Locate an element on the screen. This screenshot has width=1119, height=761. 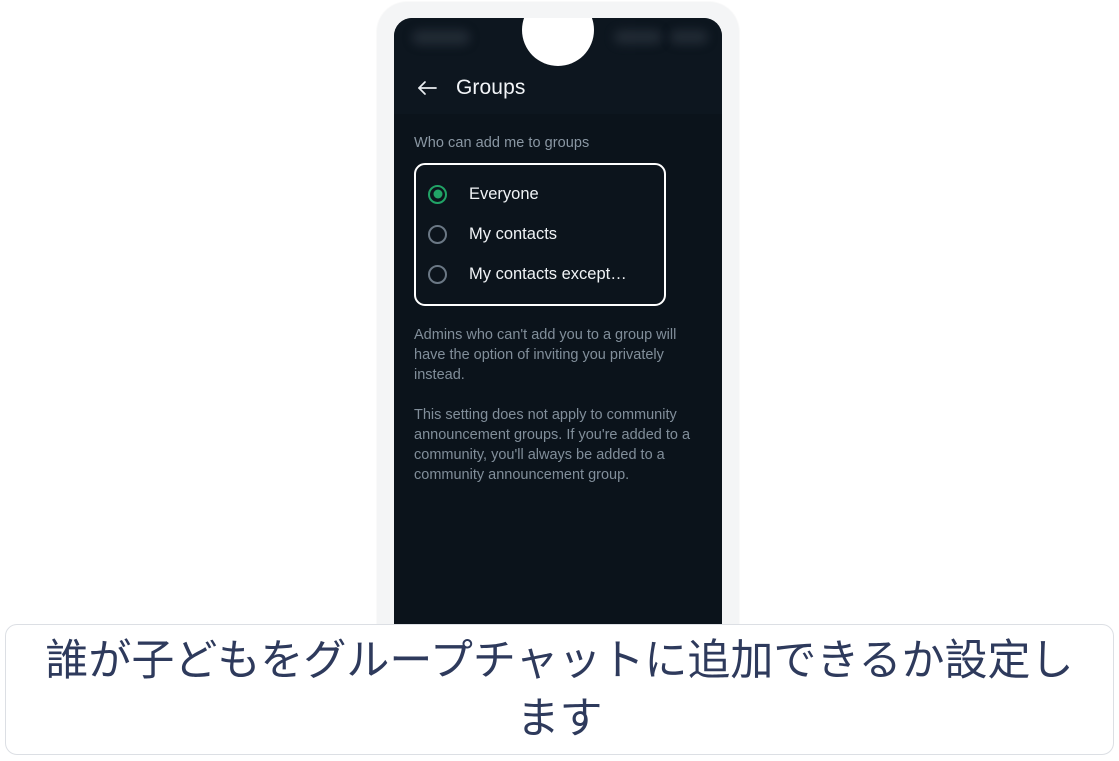
radio-option-label: My contacts is located at coordinates (513, 233).